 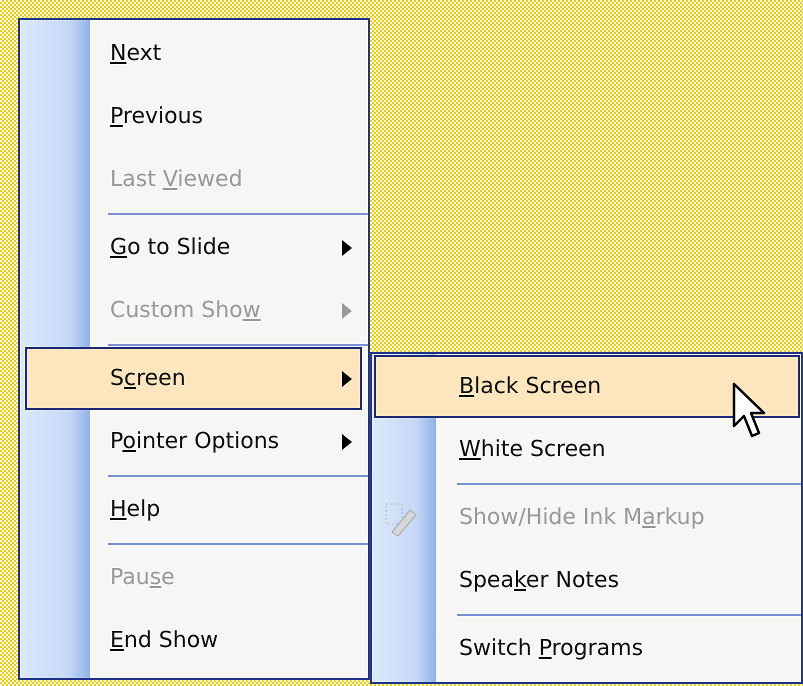 I want to click on menu-item: Speaker Notes, so click(x=587, y=580).